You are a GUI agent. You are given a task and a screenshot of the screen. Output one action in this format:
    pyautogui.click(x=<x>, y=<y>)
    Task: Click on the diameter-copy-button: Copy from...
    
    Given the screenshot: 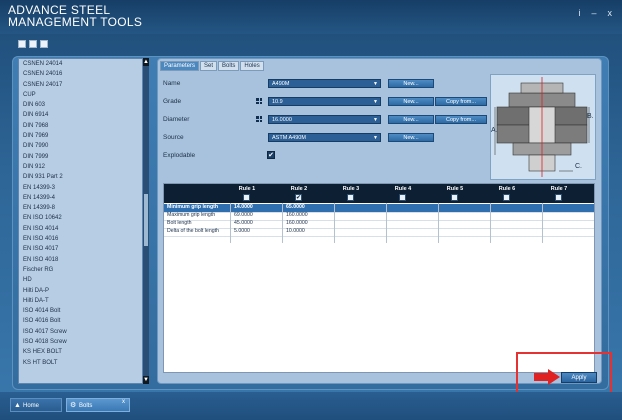 What is the action you would take?
    pyautogui.click(x=461, y=119)
    